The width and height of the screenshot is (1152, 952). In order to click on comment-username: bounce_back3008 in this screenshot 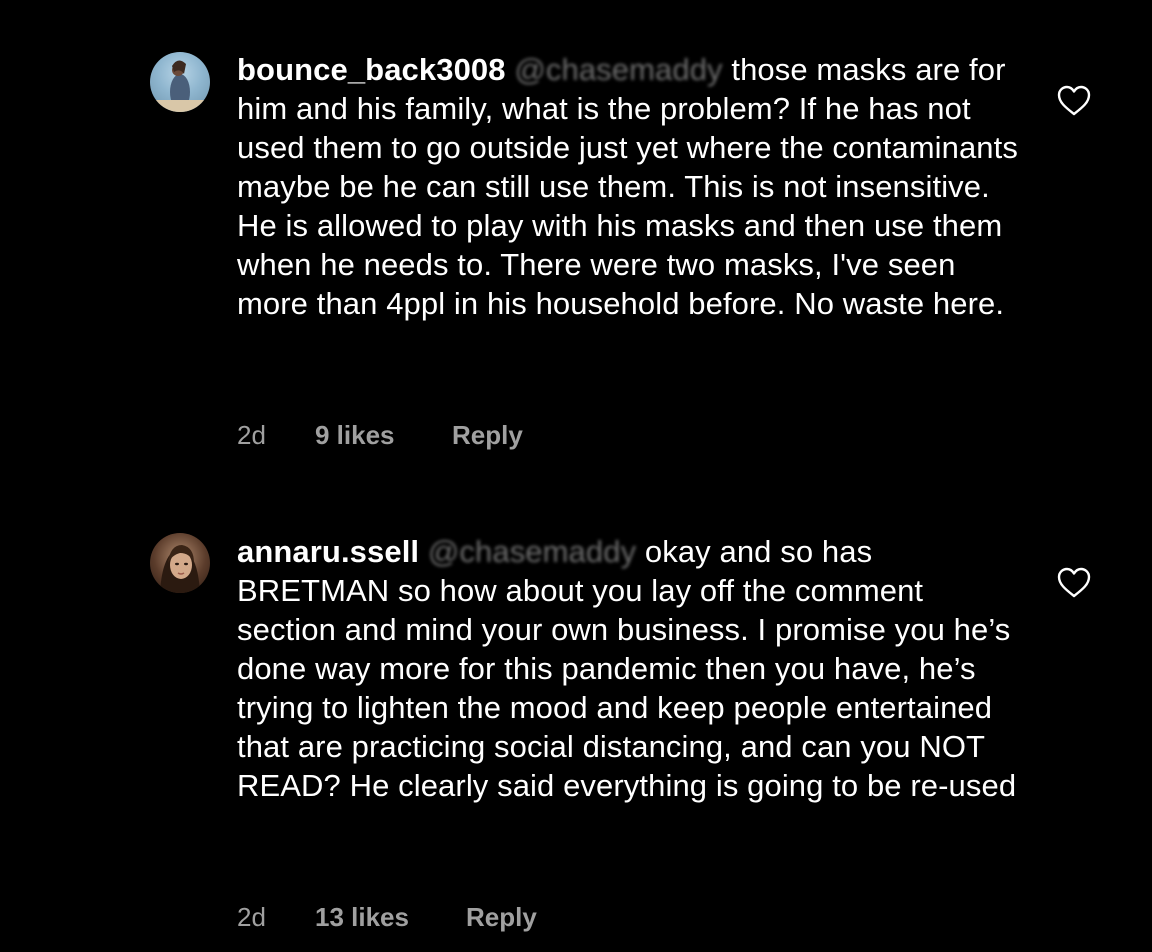, I will do `click(371, 69)`.